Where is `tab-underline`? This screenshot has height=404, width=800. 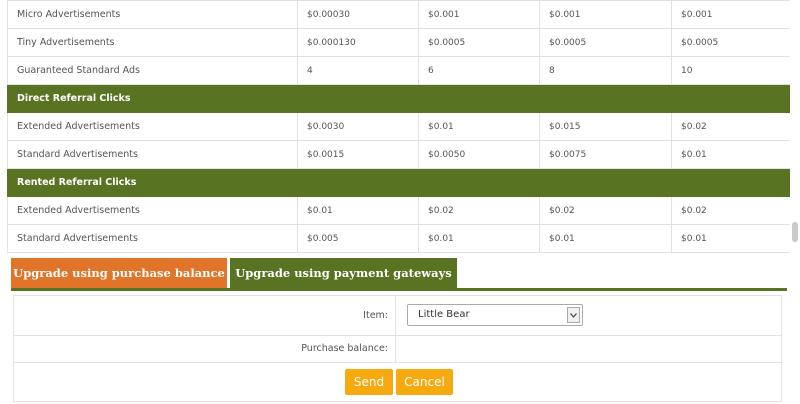
tab-underline is located at coordinates (399, 289).